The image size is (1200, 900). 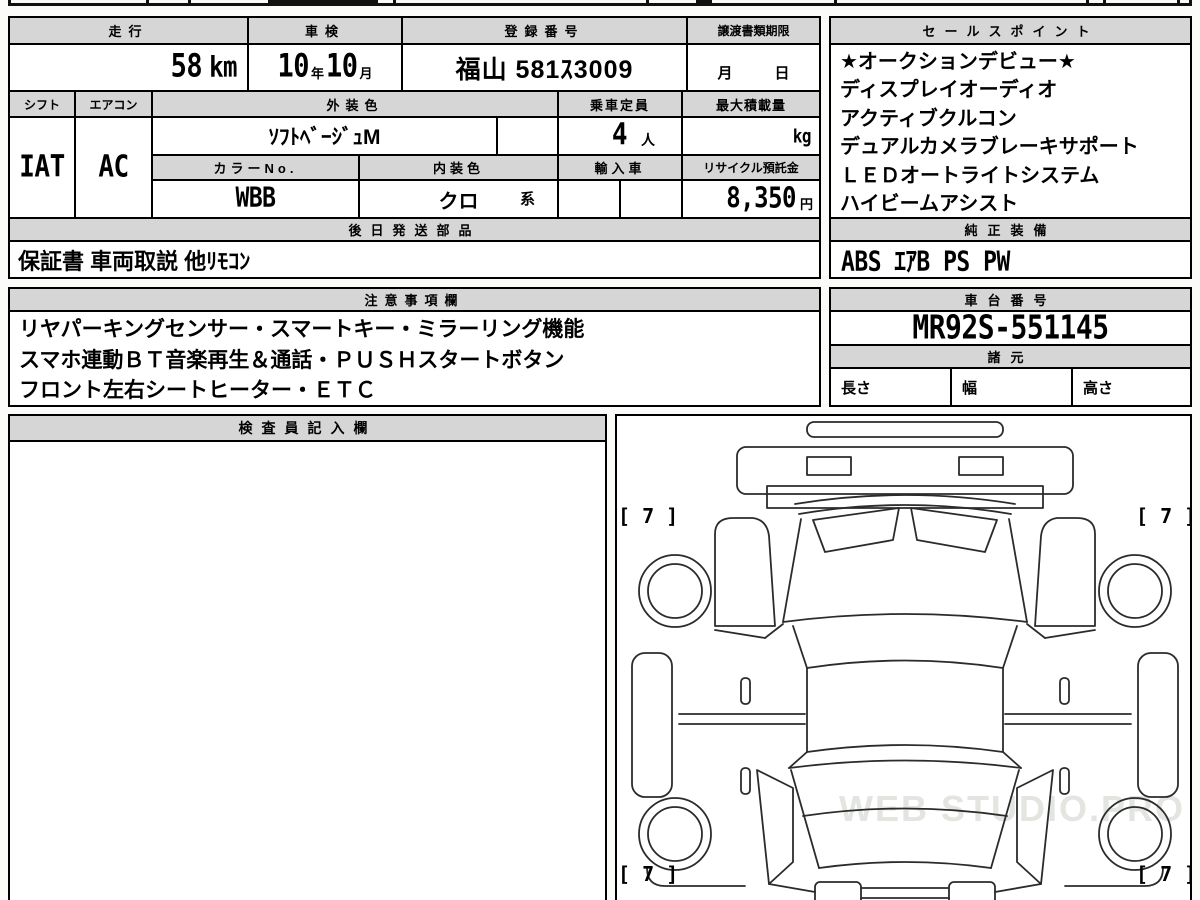 What do you see at coordinates (905, 865) in the screenshot?
I see `gate-bottom-arc-shape` at bounding box center [905, 865].